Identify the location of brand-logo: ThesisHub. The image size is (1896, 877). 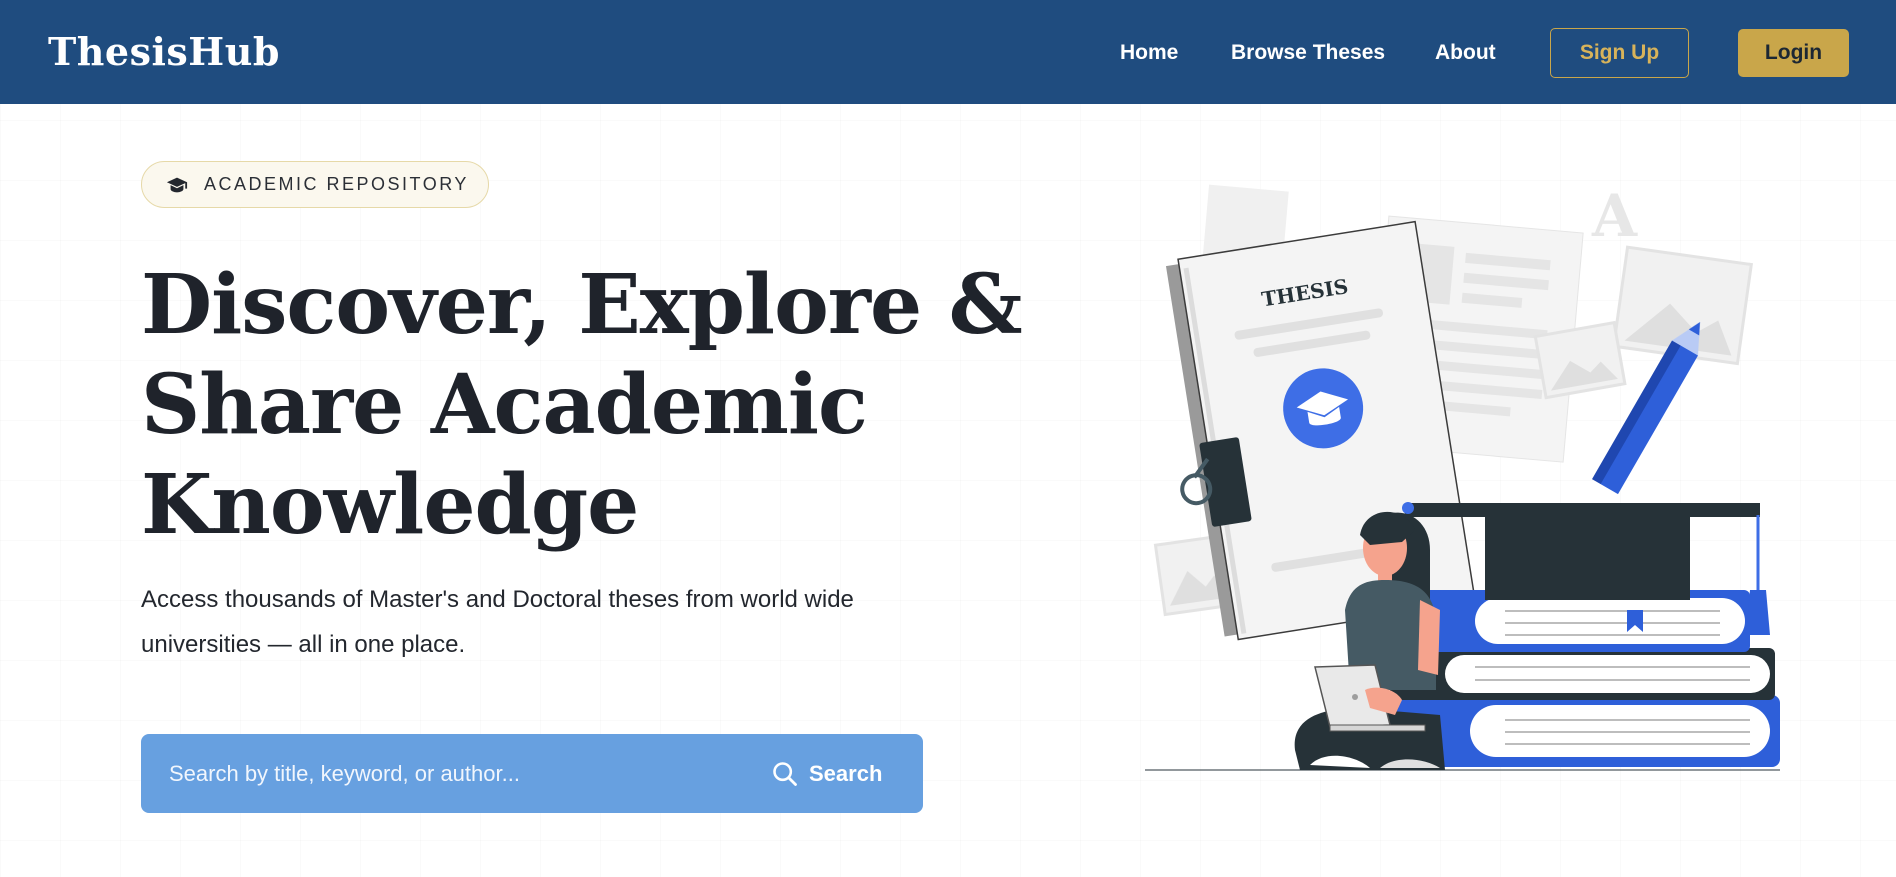
(164, 52).